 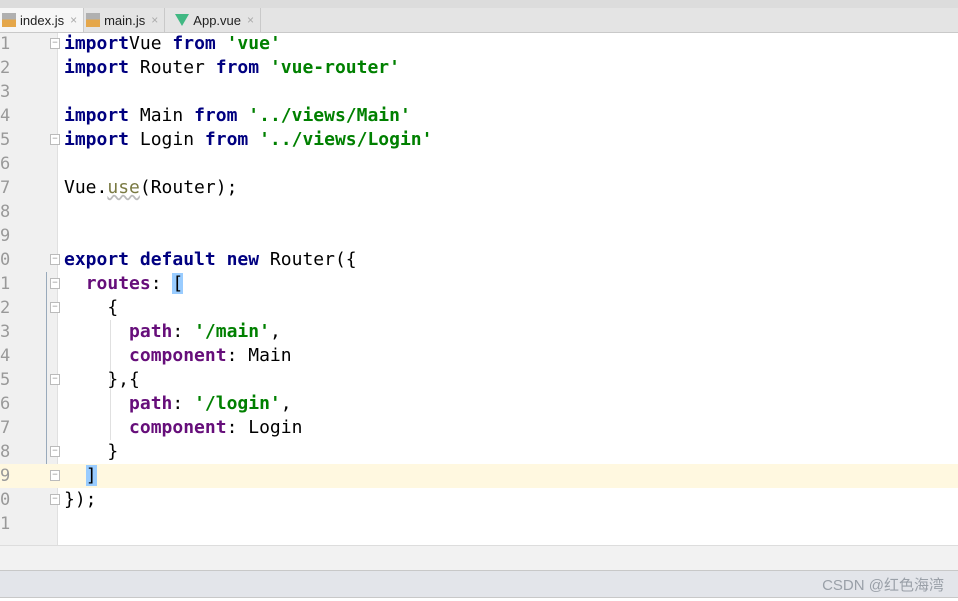 I want to click on code-line: 8 − }, so click(x=479, y=452).